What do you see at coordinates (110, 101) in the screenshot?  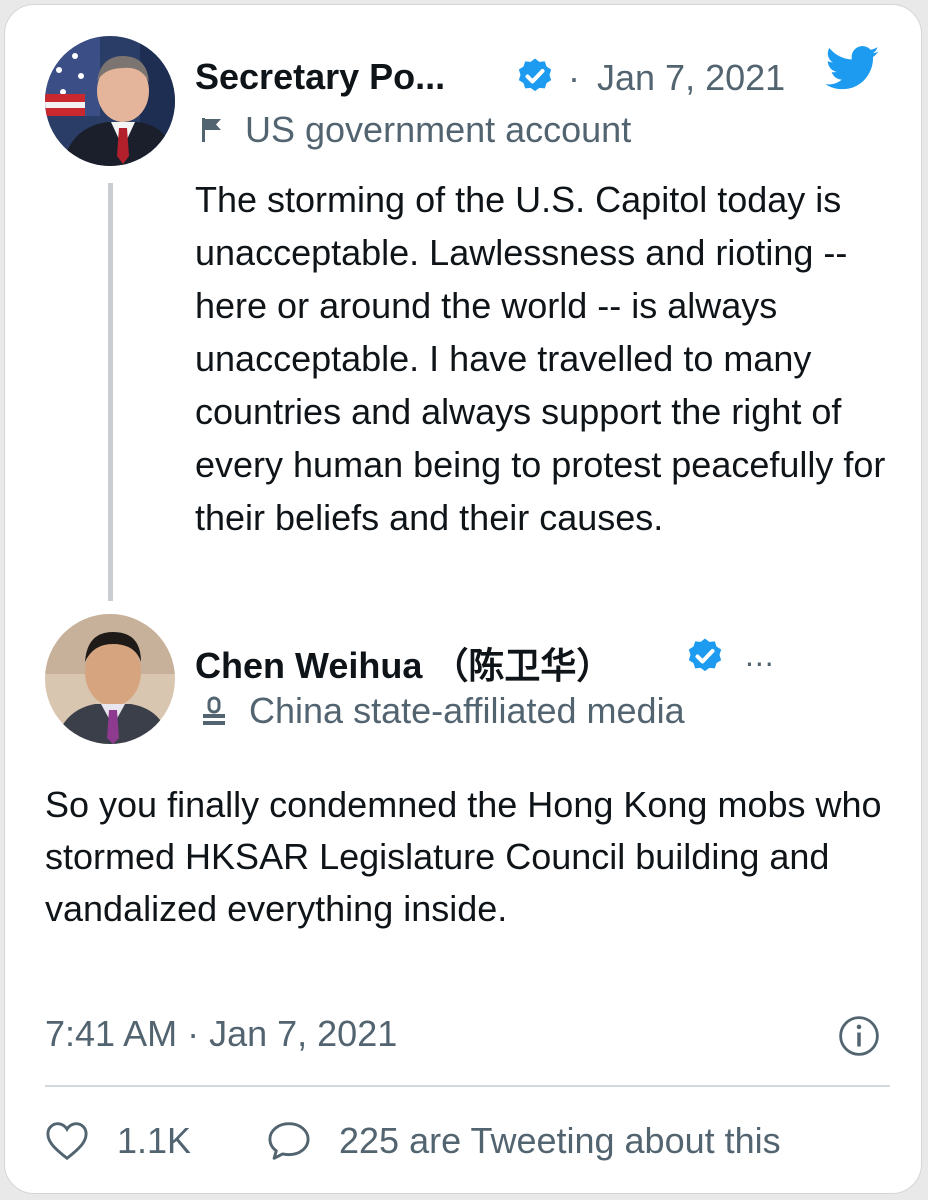 I see `author-avatar` at bounding box center [110, 101].